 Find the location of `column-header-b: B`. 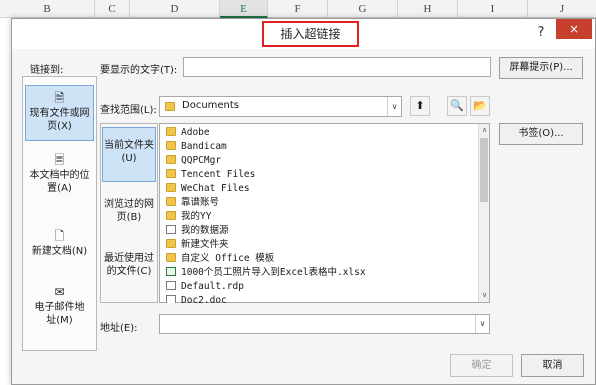

column-header-b: B is located at coordinates (47, 9).